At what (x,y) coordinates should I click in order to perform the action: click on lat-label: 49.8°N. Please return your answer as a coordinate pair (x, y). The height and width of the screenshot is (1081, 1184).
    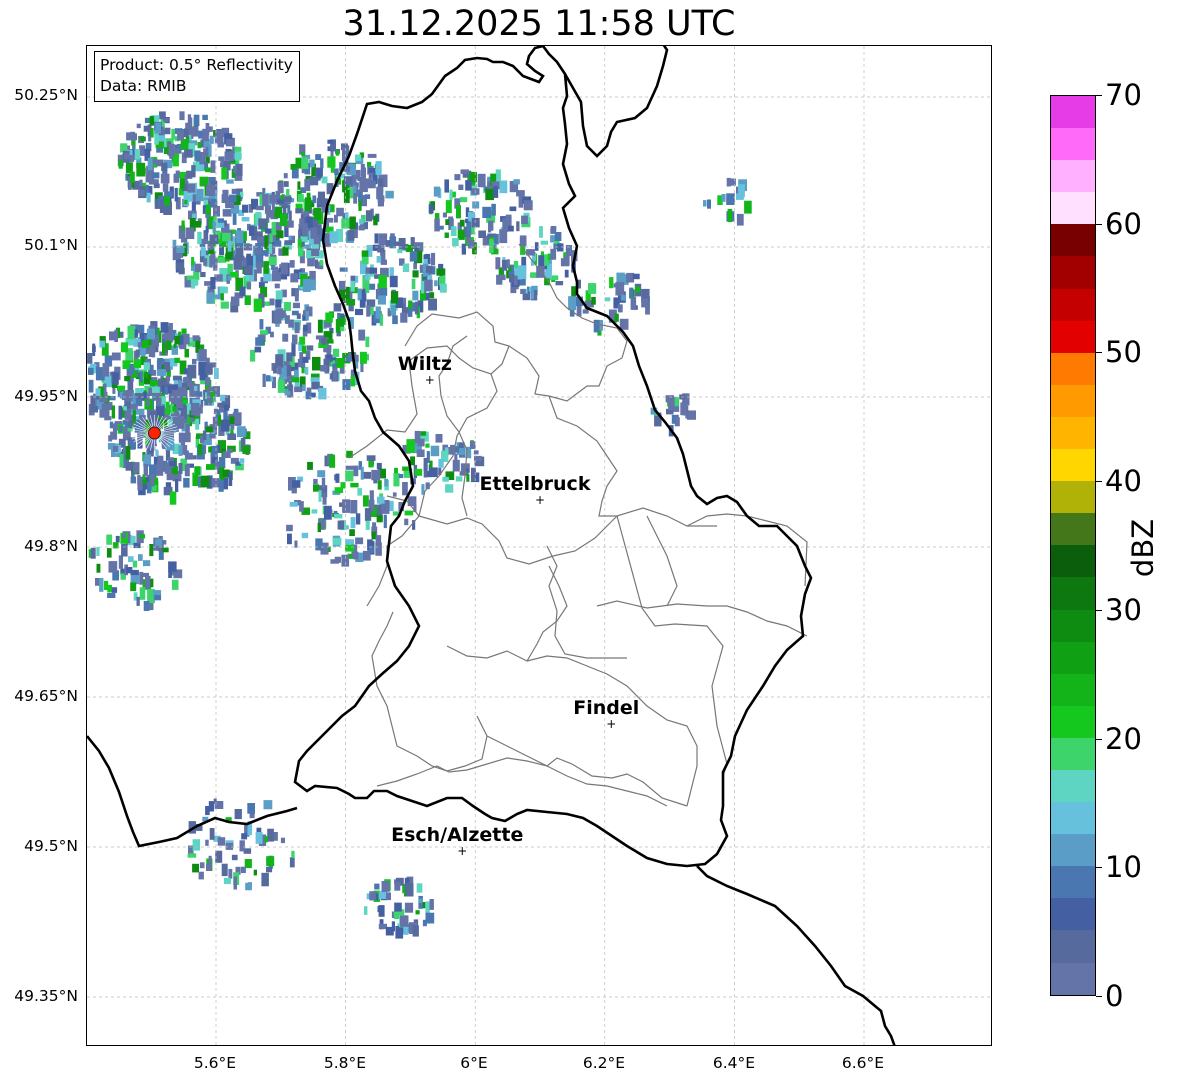
    Looking at the image, I should click on (51, 546).